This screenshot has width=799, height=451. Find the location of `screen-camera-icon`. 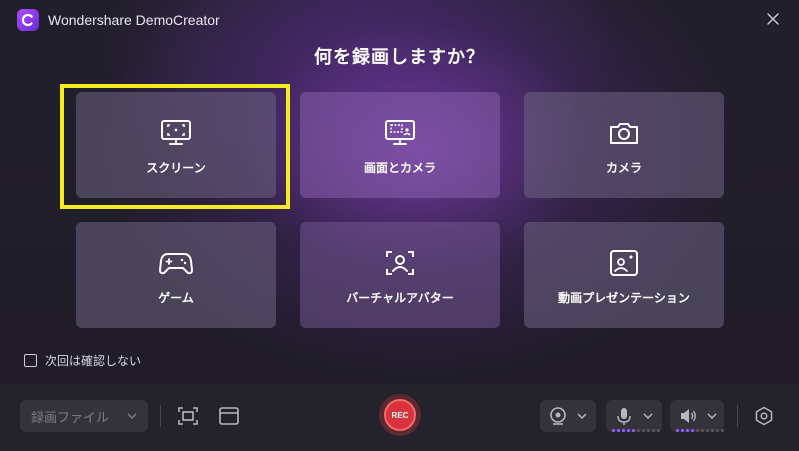

screen-camera-icon is located at coordinates (400, 133).